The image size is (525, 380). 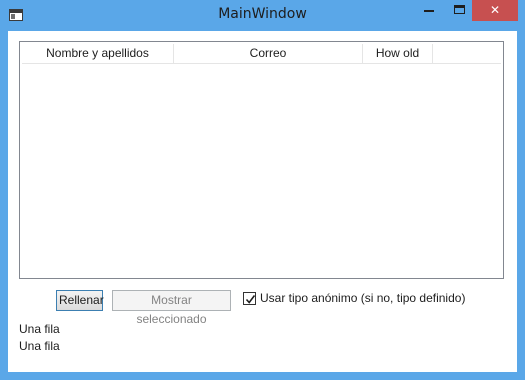 I want to click on maximize-button, so click(x=459, y=10).